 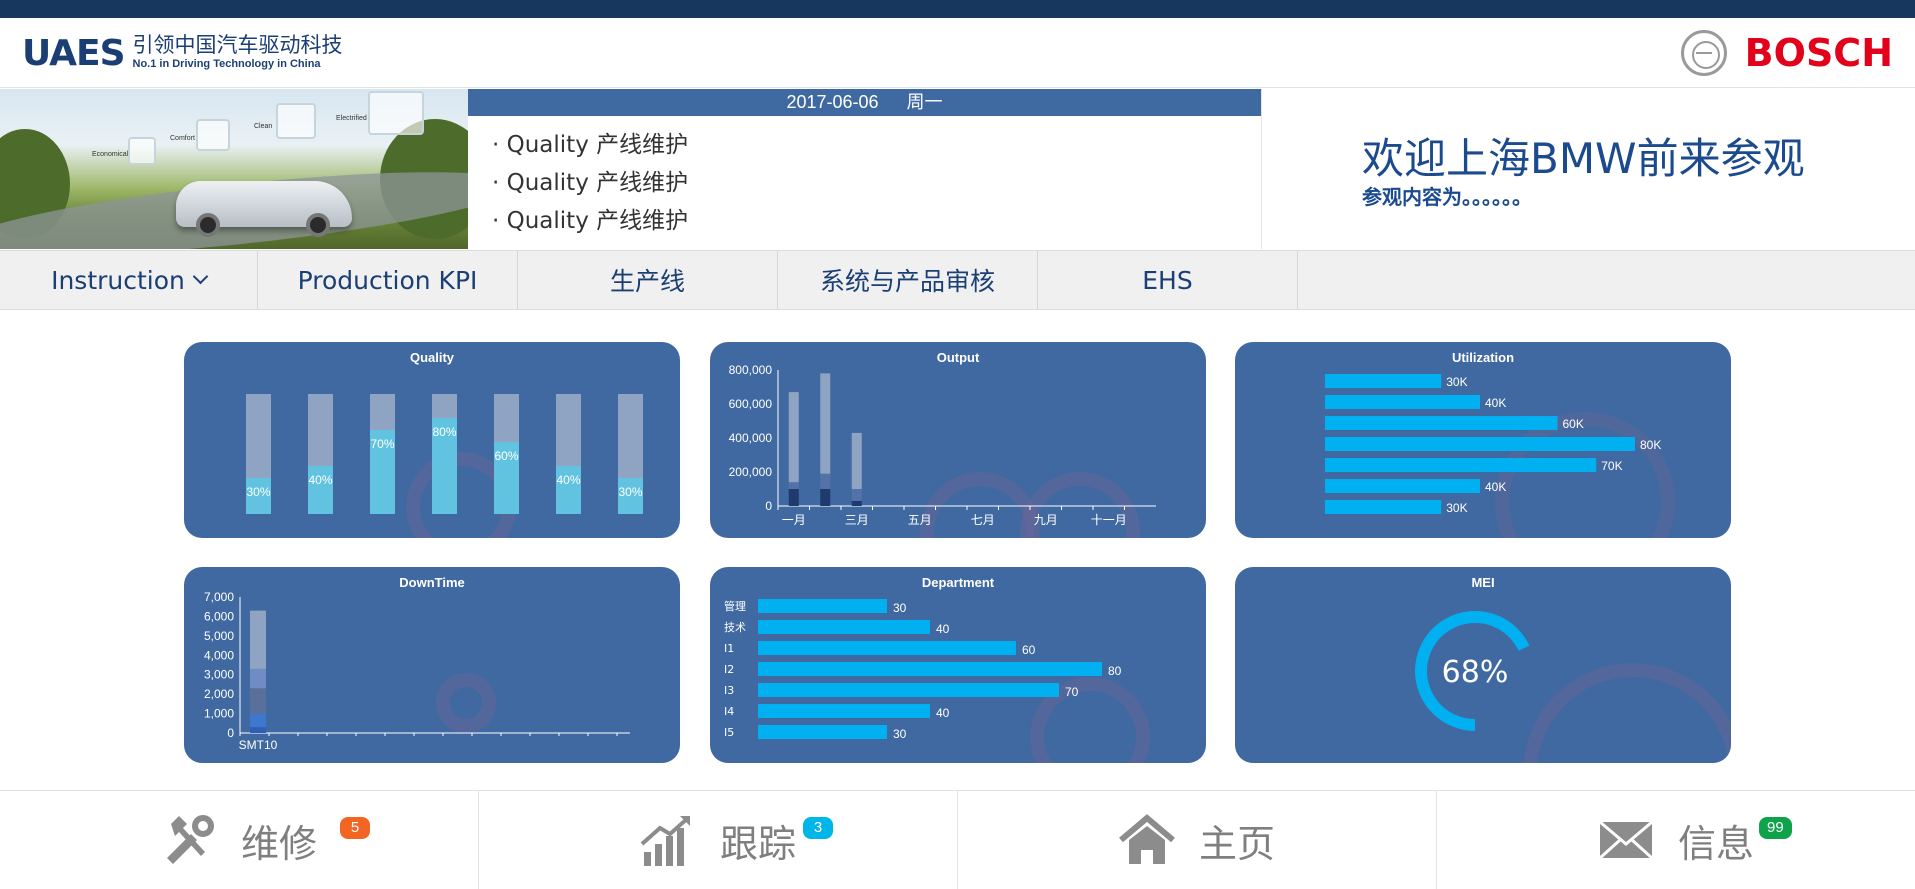 I want to click on nav-instruction: Instruction, so click(x=129, y=280).